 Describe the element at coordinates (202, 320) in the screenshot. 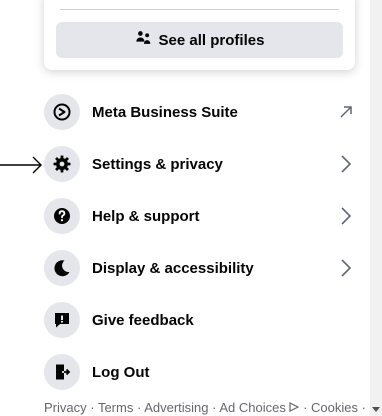

I see `menu-item-give-feedback: Give feedback` at that location.